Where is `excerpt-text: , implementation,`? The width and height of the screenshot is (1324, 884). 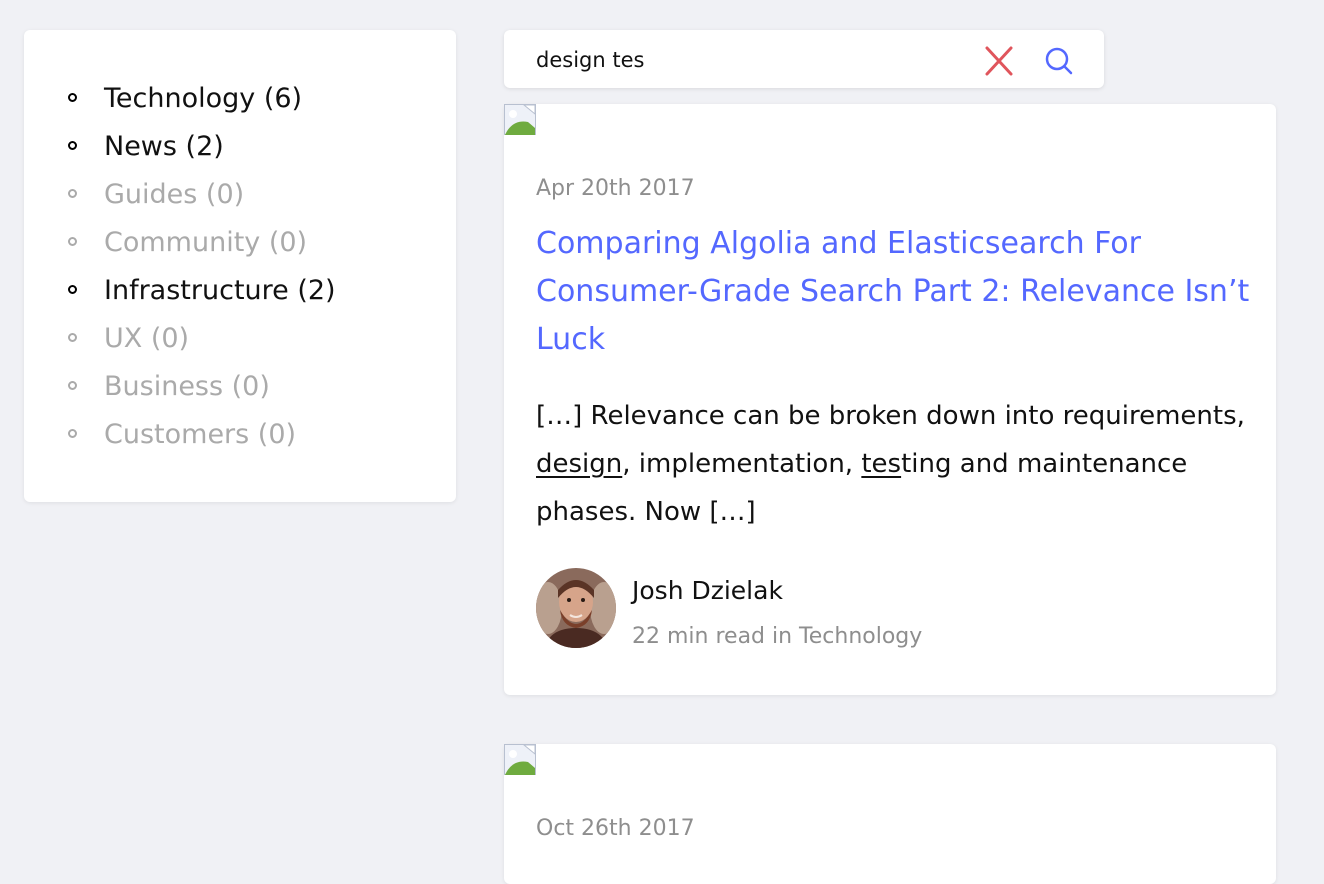
excerpt-text: , implementation, is located at coordinates (742, 464).